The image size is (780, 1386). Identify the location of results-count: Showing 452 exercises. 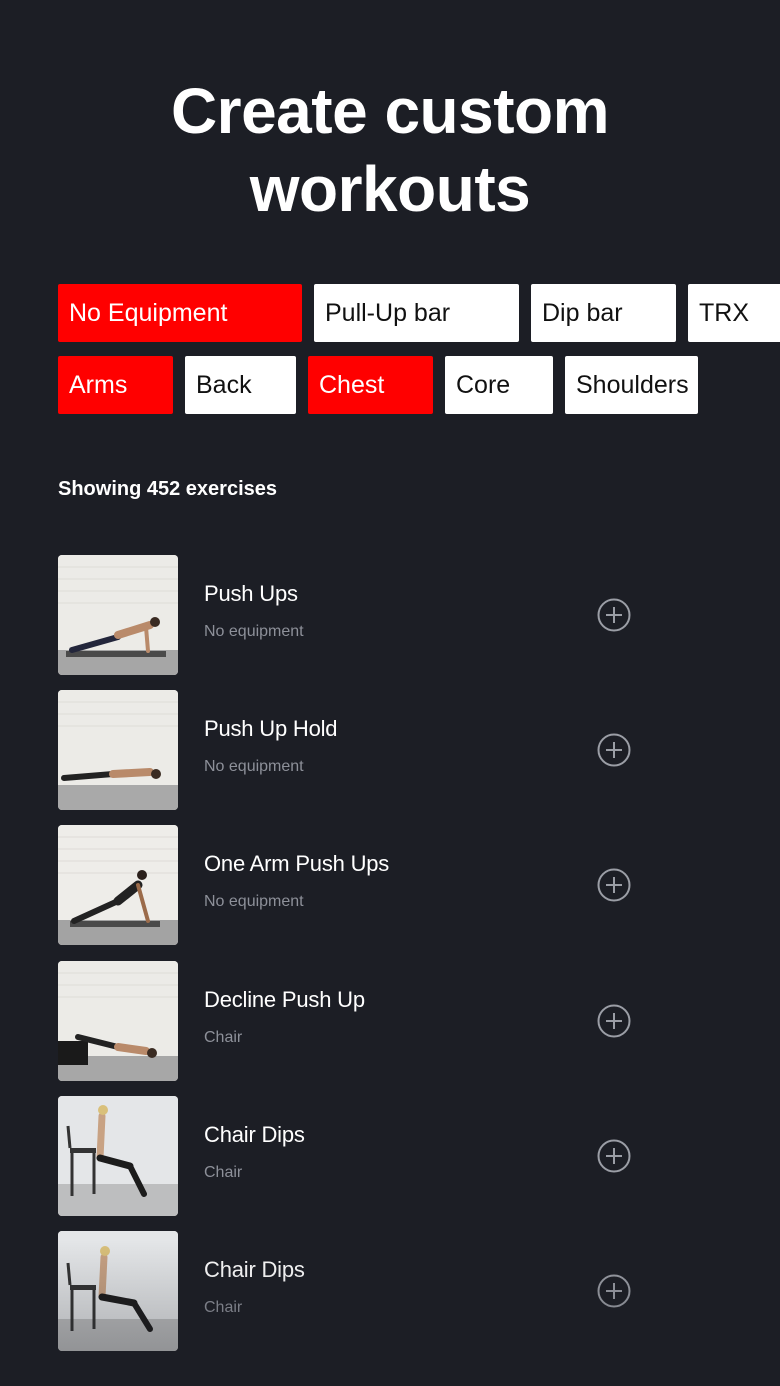
(168, 489).